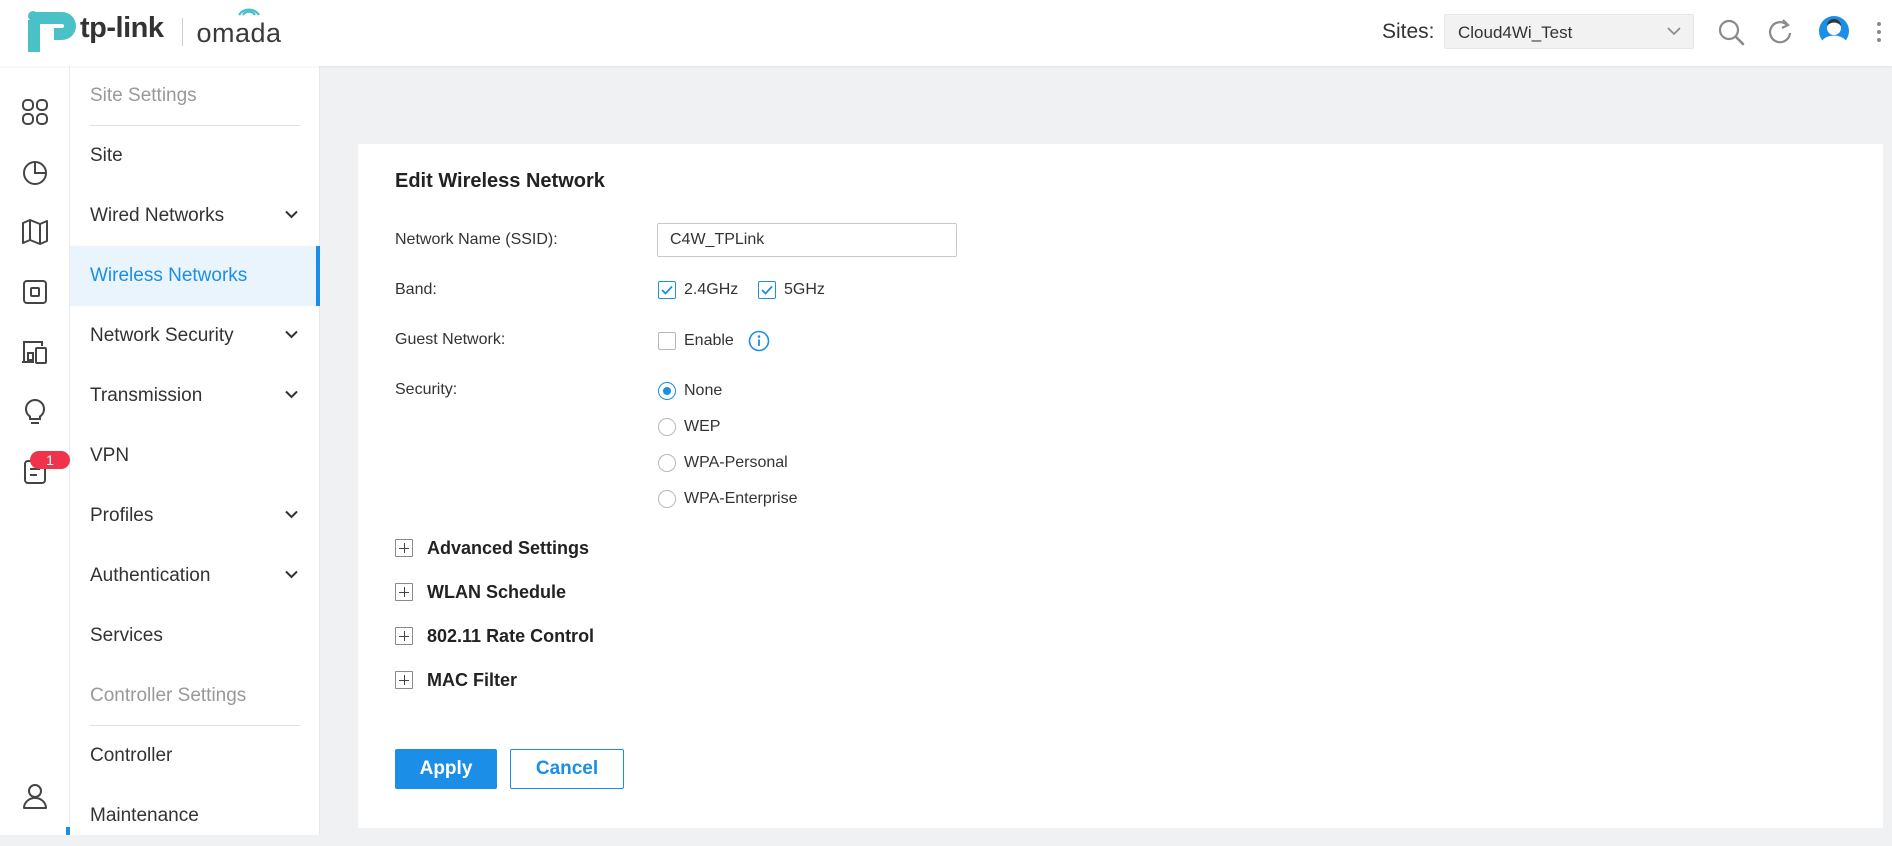 This screenshot has width=1892, height=846. Describe the element at coordinates (807, 240) in the screenshot. I see `ssid-input` at that location.